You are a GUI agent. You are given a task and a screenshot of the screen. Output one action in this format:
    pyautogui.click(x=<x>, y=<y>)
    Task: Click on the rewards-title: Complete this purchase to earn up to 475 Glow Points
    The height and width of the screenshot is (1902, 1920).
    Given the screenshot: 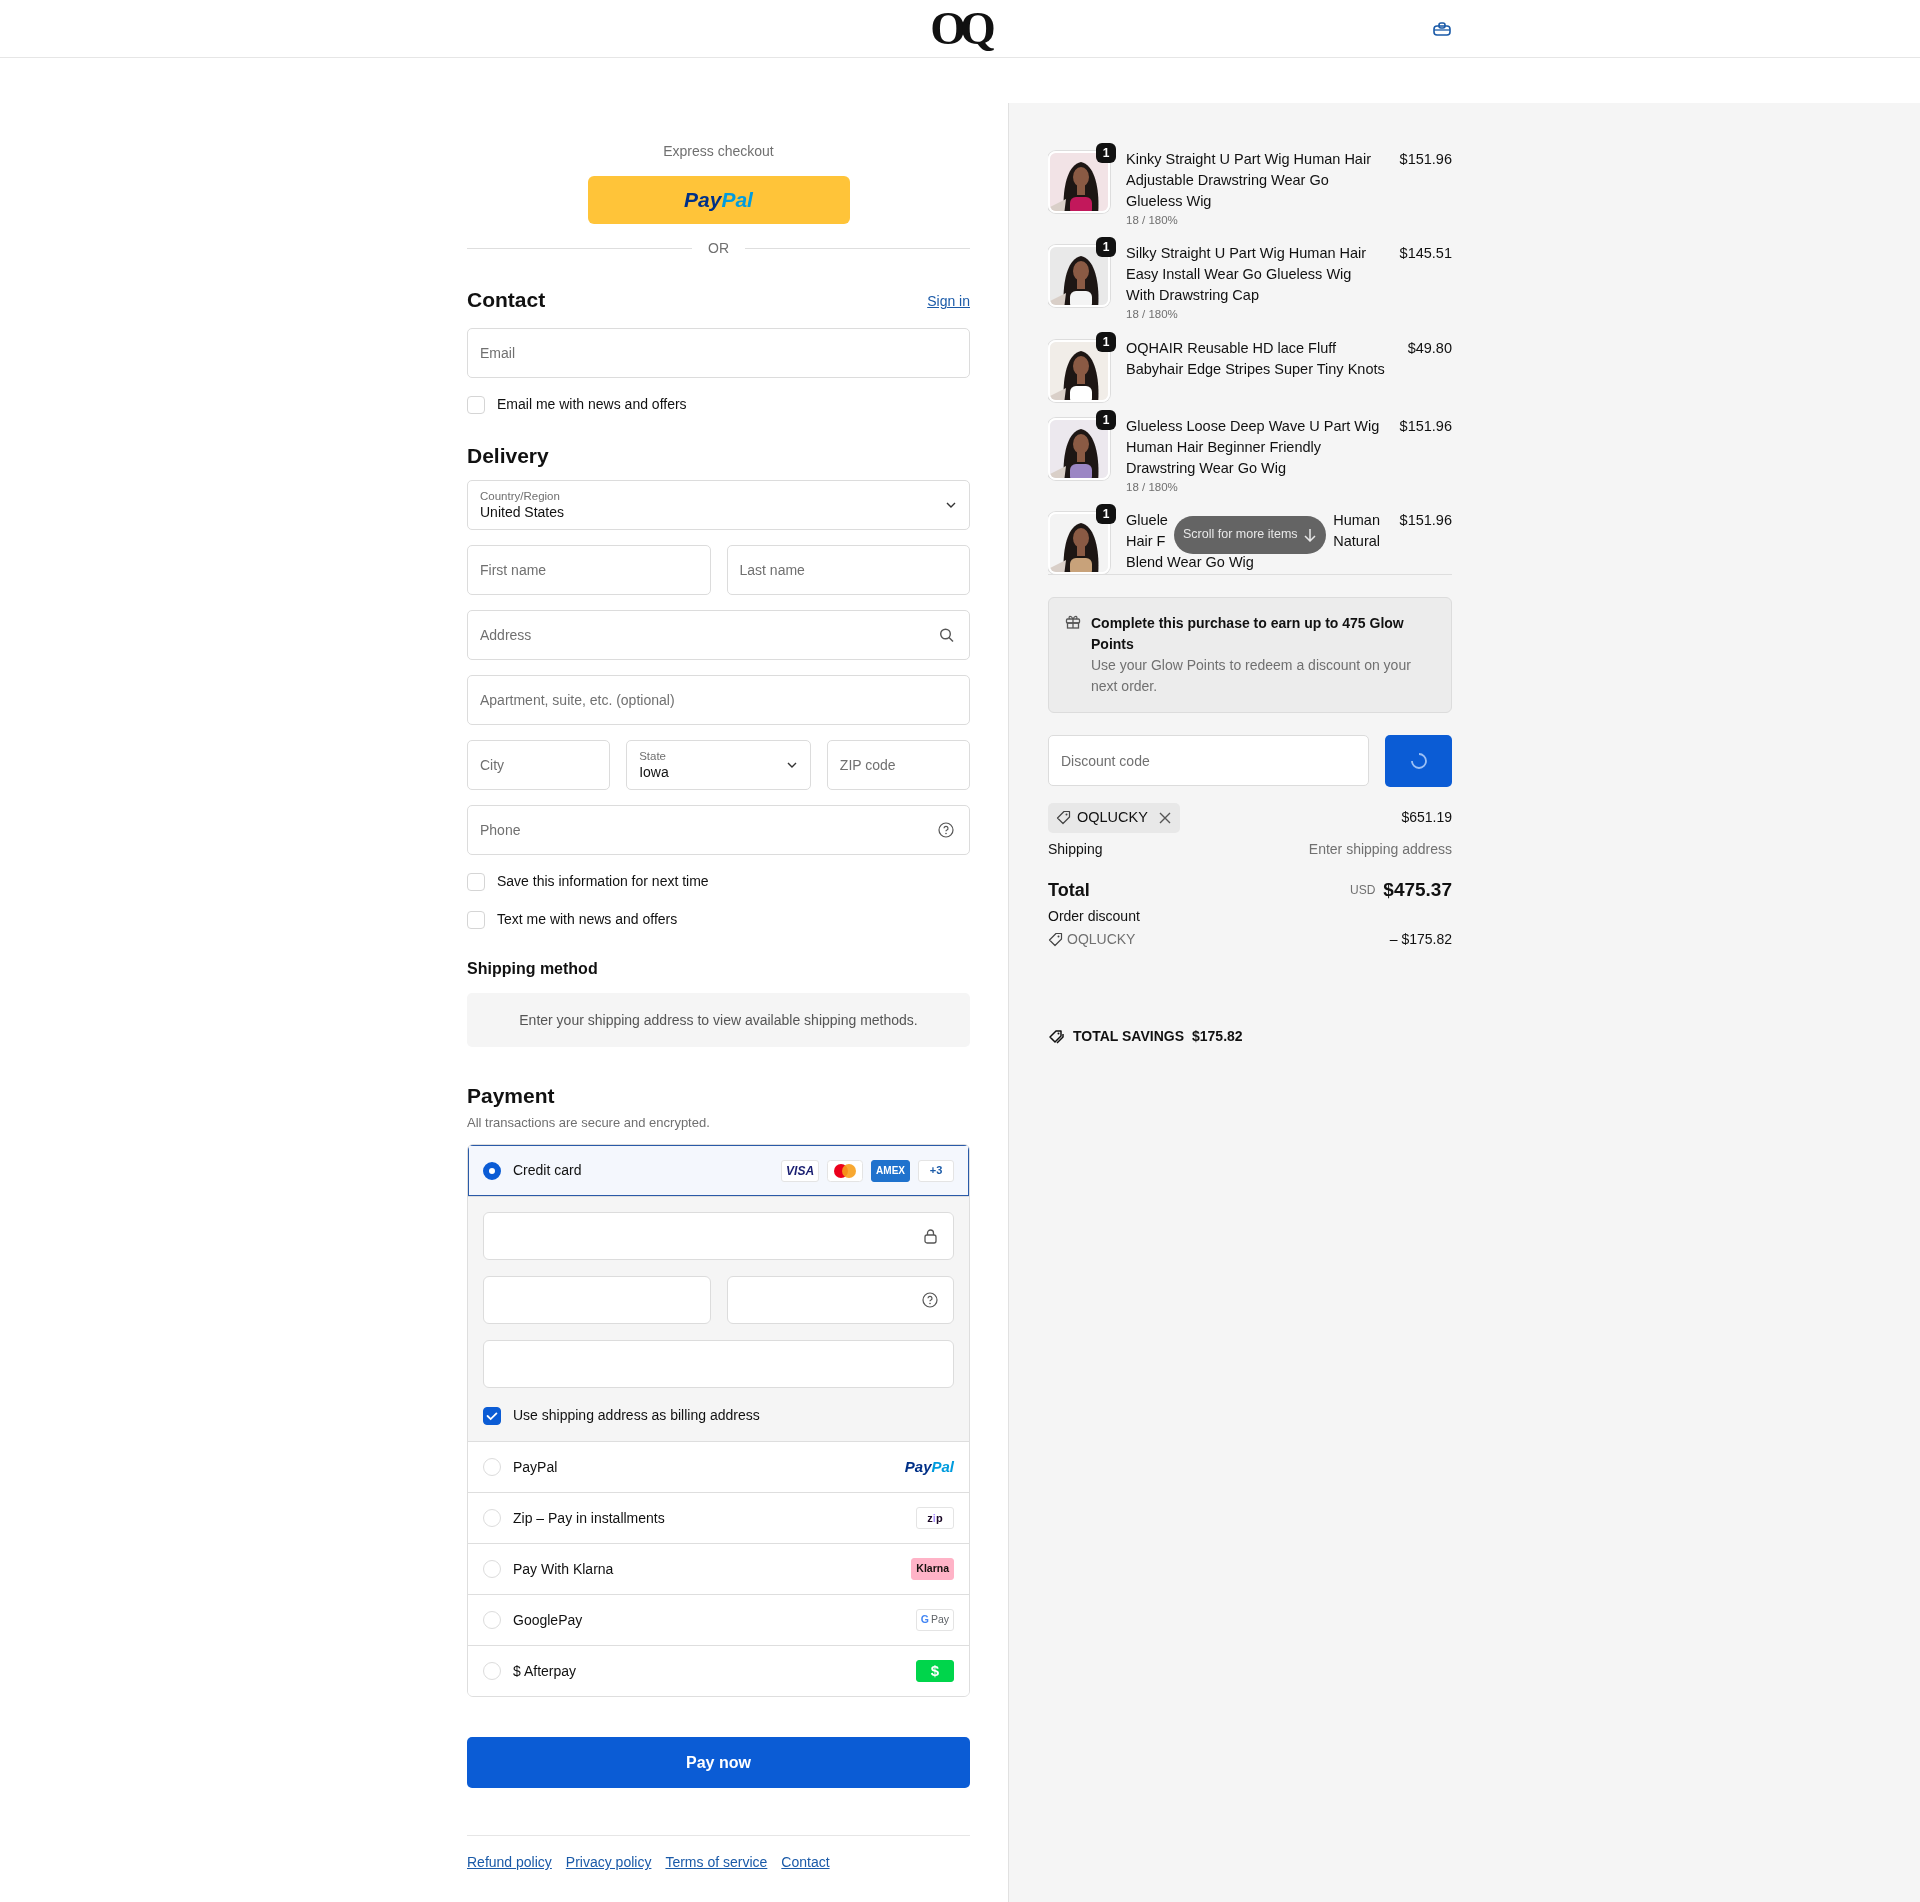 What is the action you would take?
    pyautogui.click(x=1248, y=634)
    